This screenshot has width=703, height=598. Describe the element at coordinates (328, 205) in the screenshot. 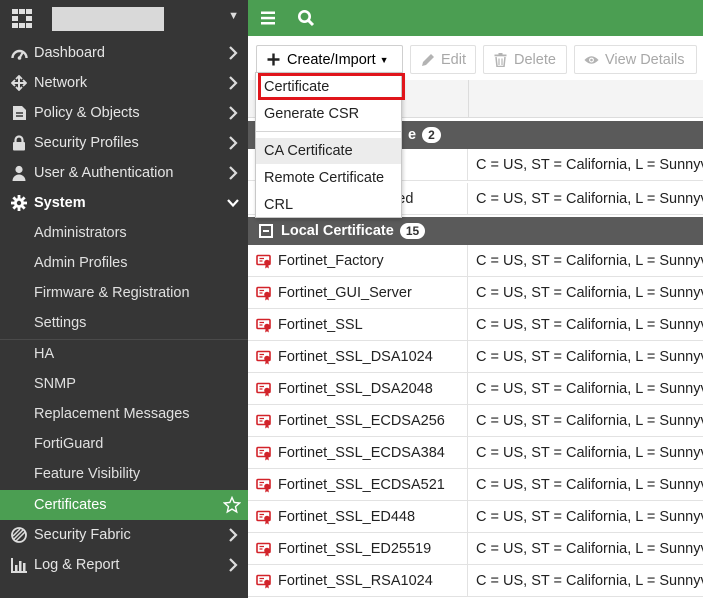

I see `menu-item-crl: CRL` at that location.